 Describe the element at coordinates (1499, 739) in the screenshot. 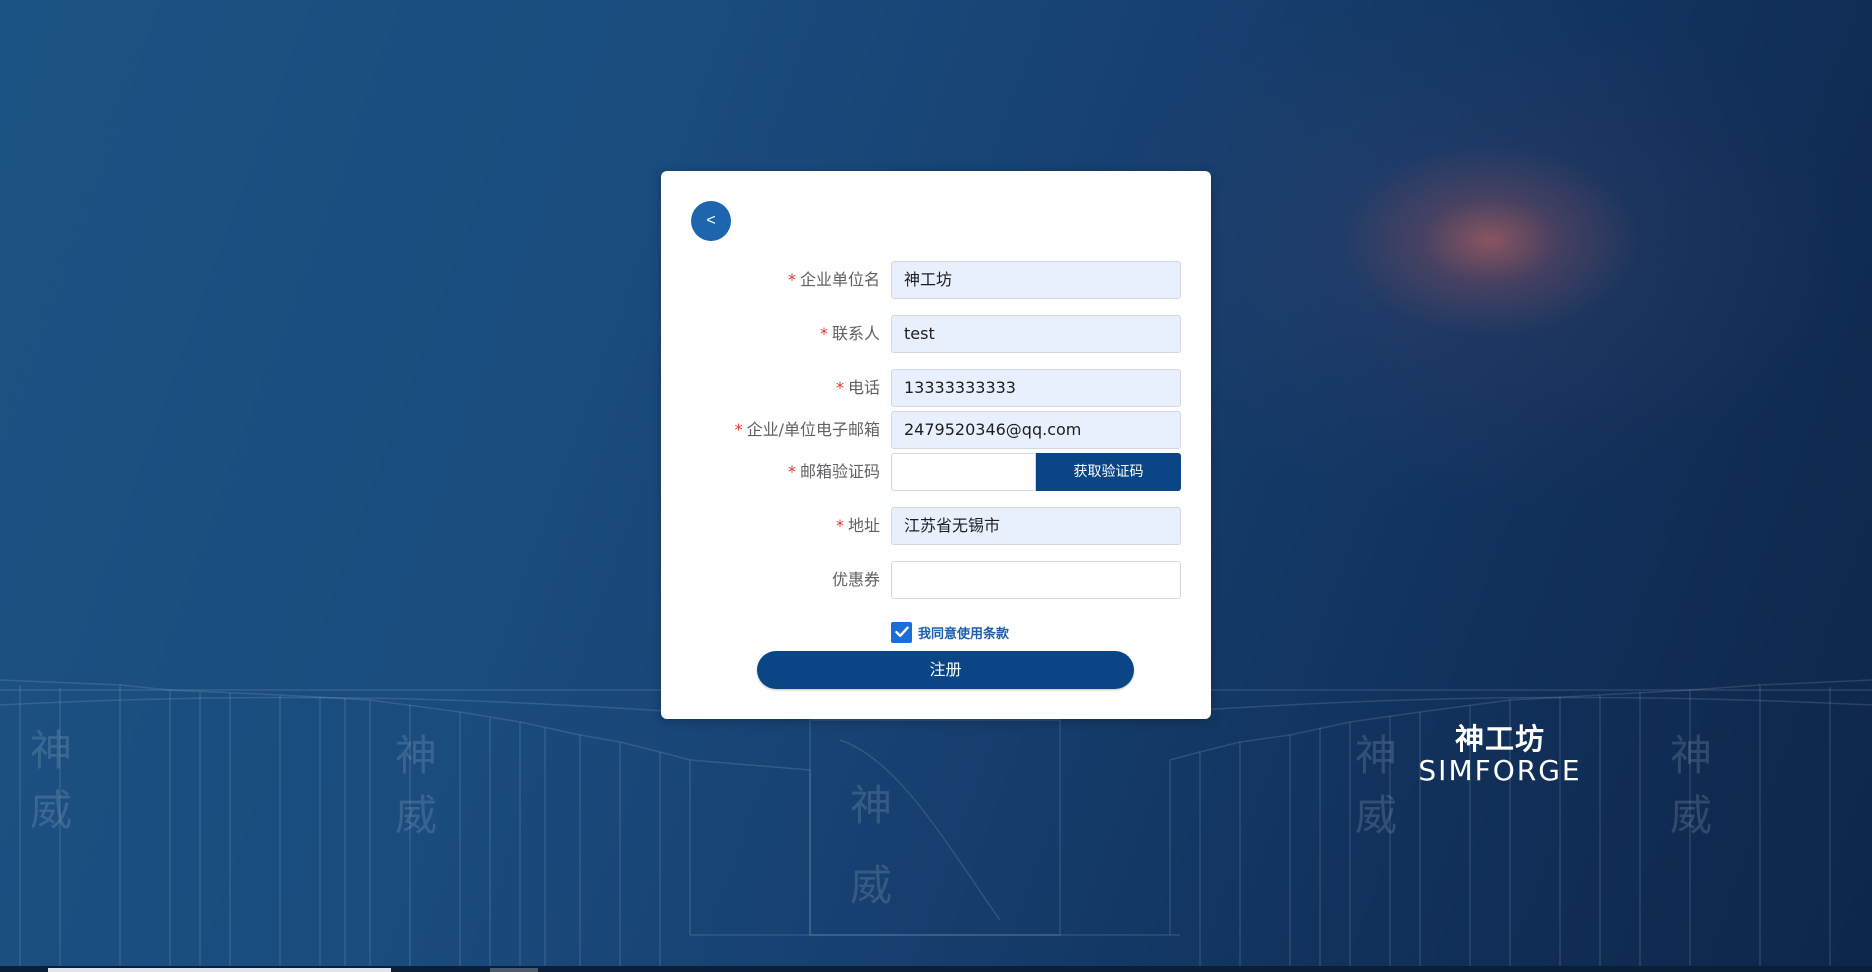

I see `brand-name-cn: 神工坊` at that location.